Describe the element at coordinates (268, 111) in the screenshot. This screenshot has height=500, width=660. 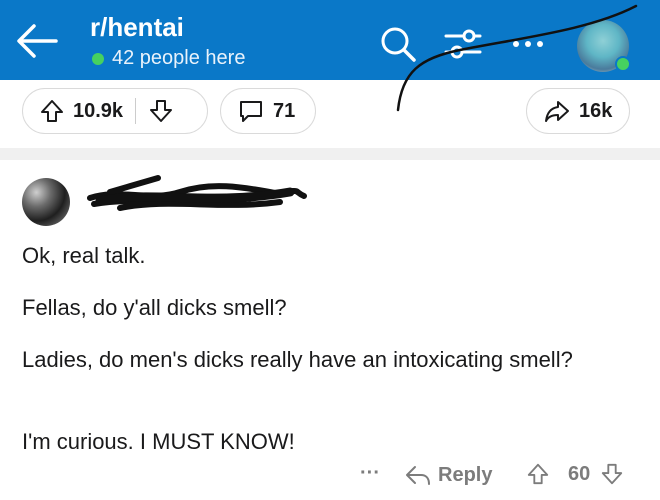
I see `comments-button: 71` at that location.